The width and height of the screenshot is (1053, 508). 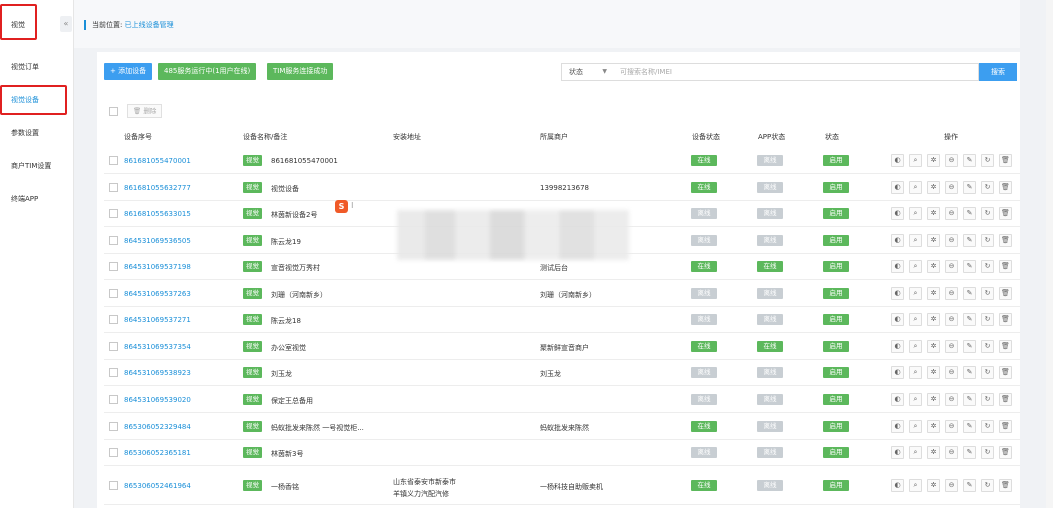 I want to click on device-imei-link: 864531069536505, so click(x=157, y=241).